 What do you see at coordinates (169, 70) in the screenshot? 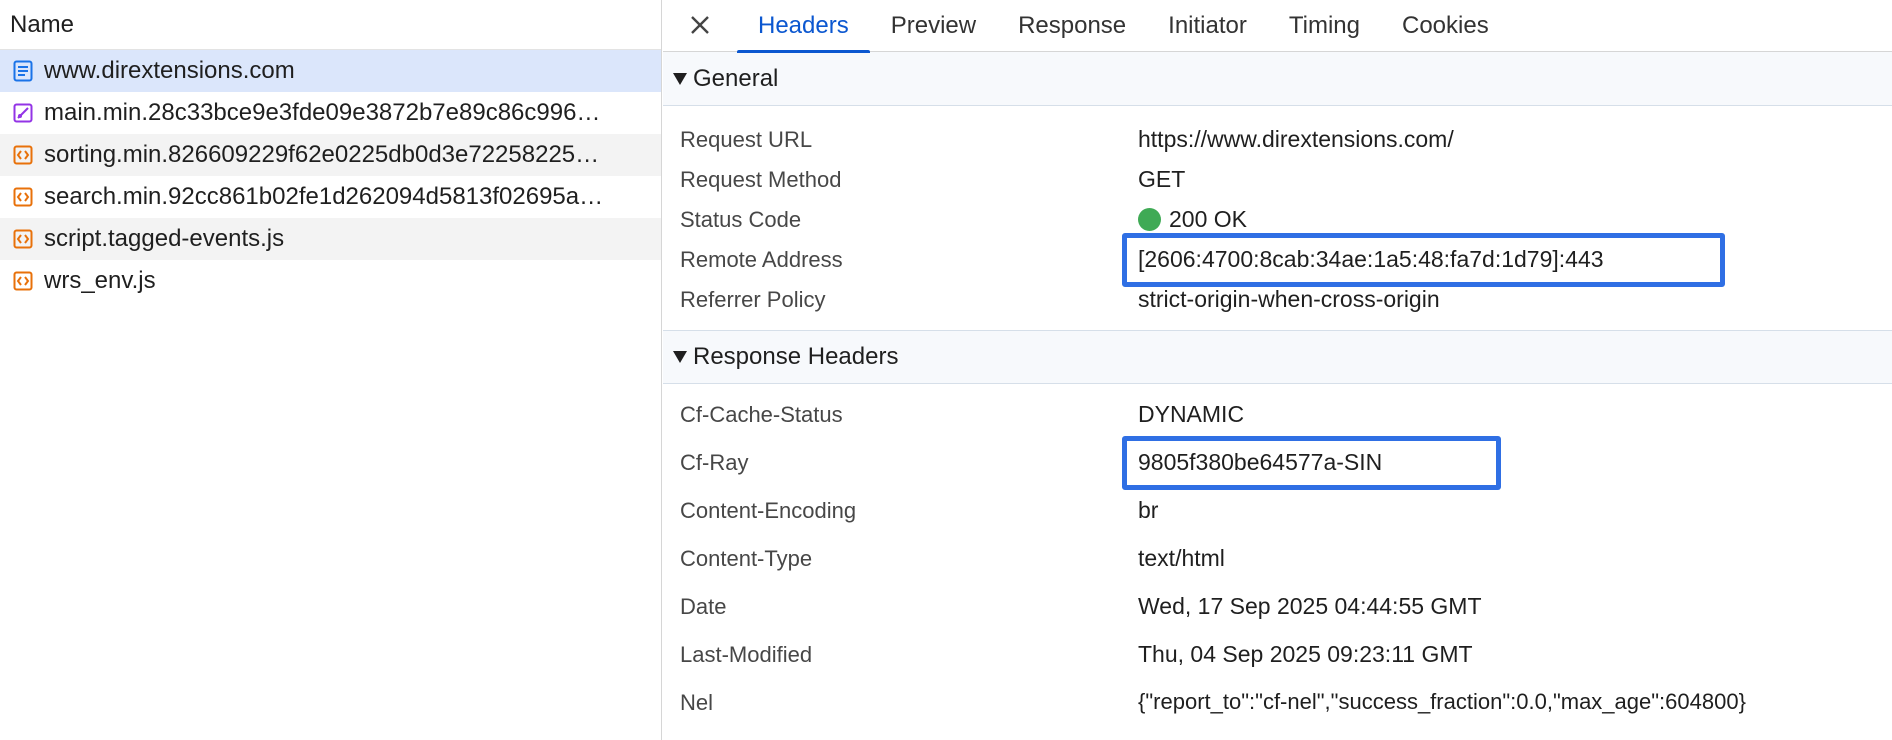
I see `request-name: www.dirextensions.com` at bounding box center [169, 70].